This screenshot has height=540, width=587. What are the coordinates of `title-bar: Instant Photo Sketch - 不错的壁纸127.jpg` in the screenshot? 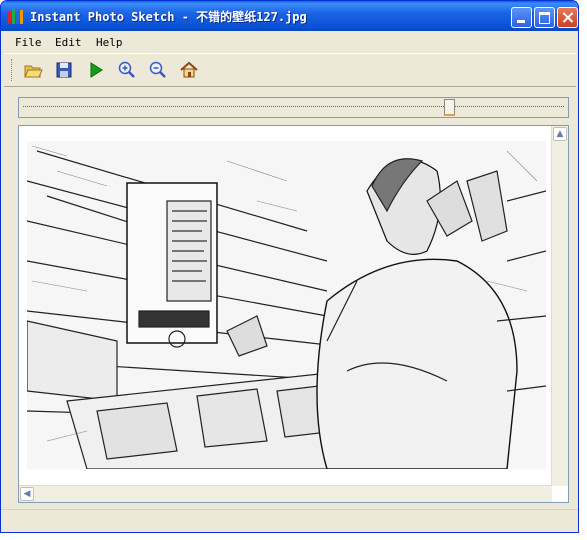 It's located at (289, 16).